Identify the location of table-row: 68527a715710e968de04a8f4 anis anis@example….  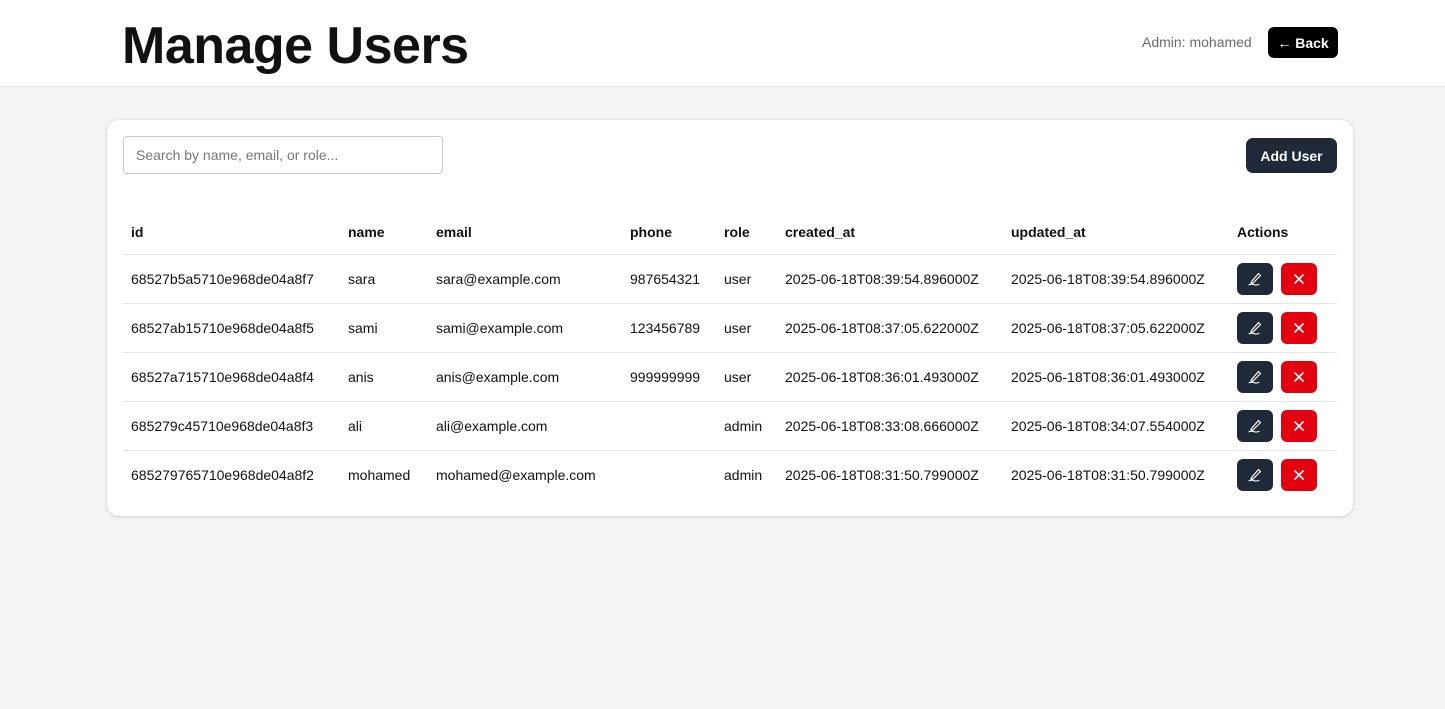
(730, 377).